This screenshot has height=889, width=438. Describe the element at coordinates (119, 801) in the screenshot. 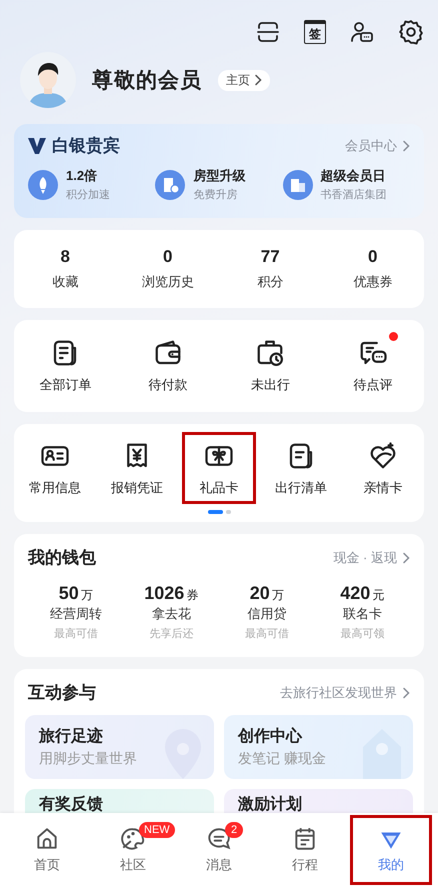

I see `feature-card: 有奖反馈` at that location.